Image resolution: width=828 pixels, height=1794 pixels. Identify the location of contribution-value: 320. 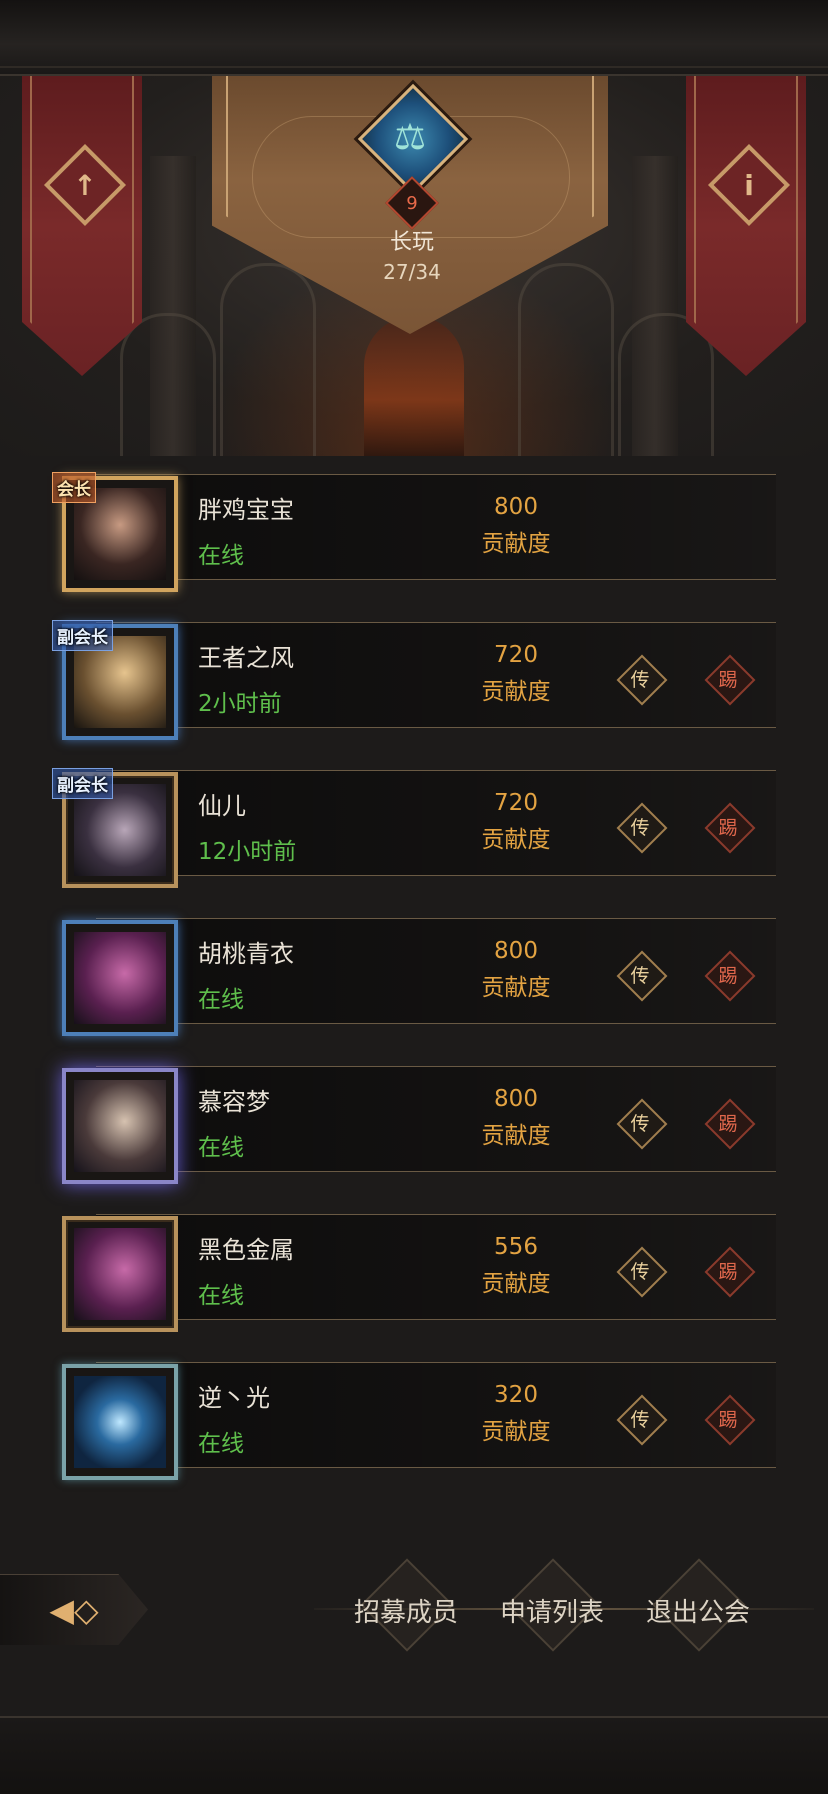
(516, 1395).